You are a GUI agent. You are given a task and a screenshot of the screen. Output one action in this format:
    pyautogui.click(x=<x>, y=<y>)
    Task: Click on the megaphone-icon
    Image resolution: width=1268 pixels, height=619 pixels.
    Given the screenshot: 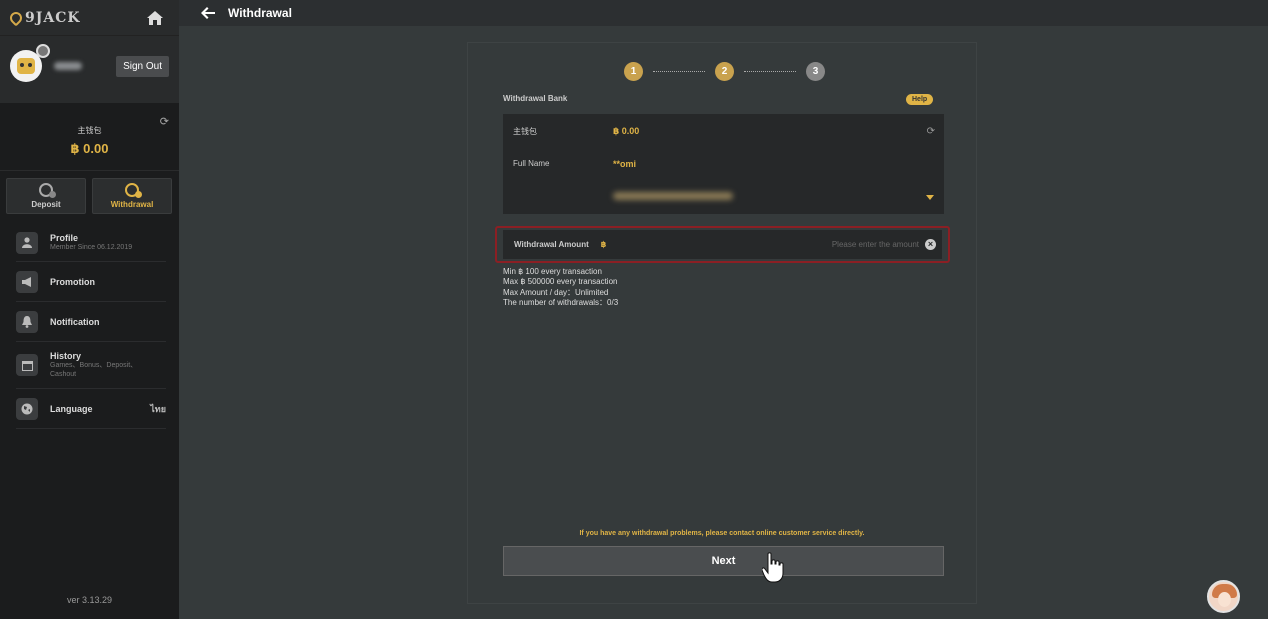 What is the action you would take?
    pyautogui.click(x=27, y=281)
    